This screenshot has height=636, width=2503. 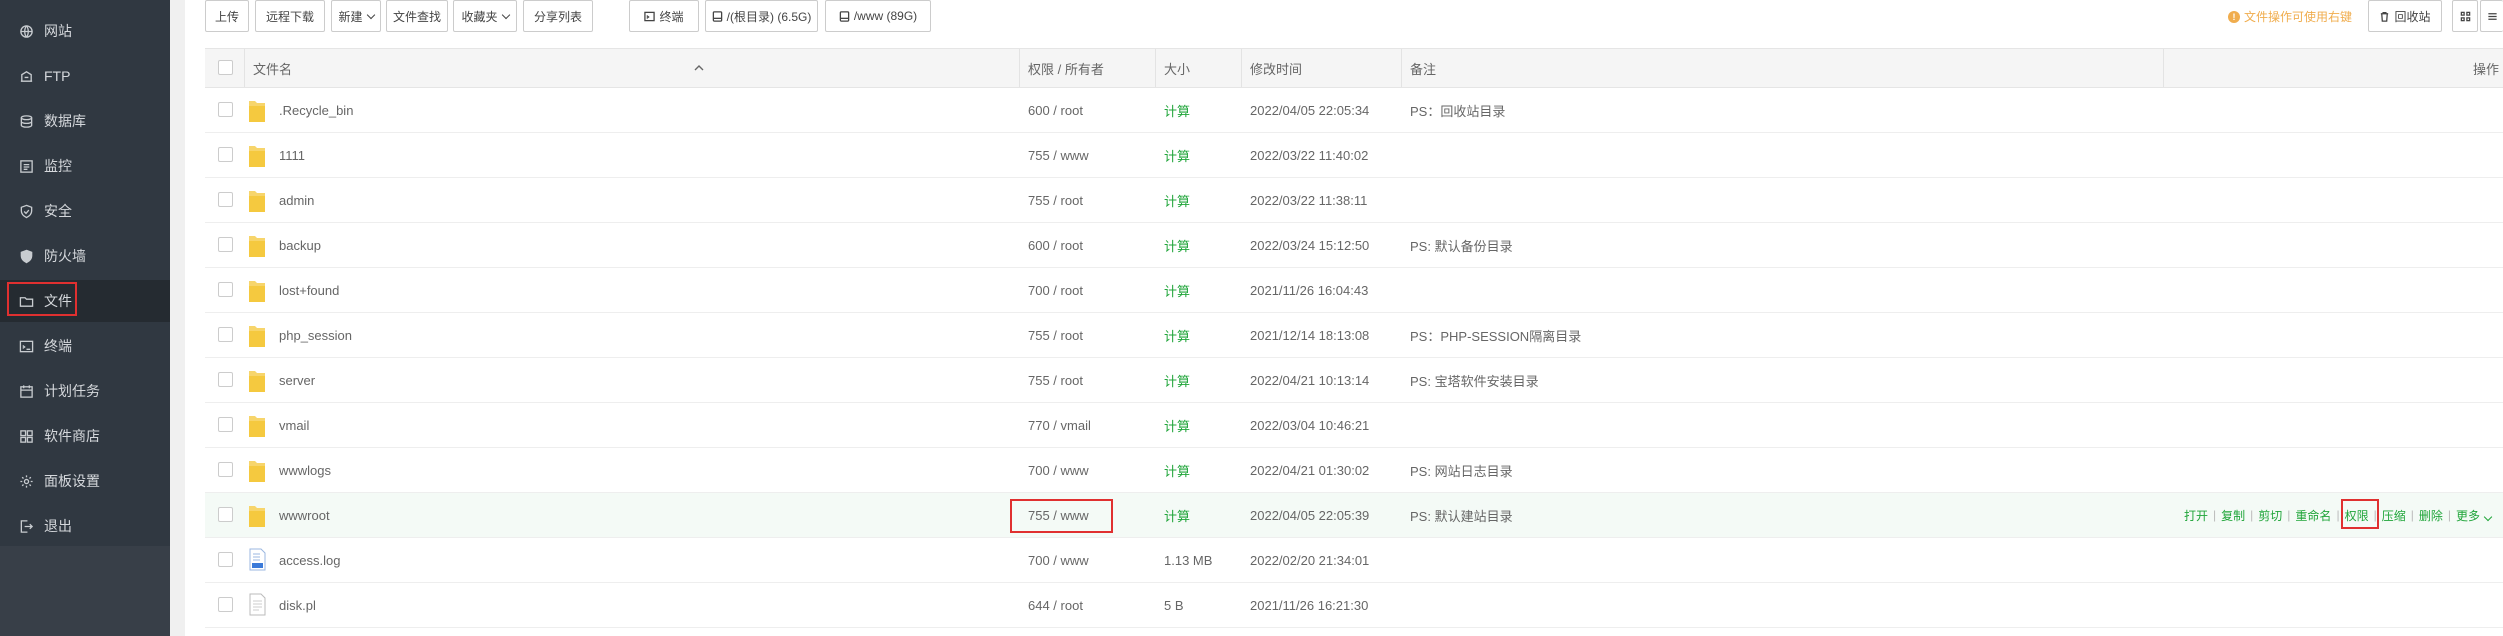 I want to click on sidebar-item-monitor: 监控, so click(x=85, y=166).